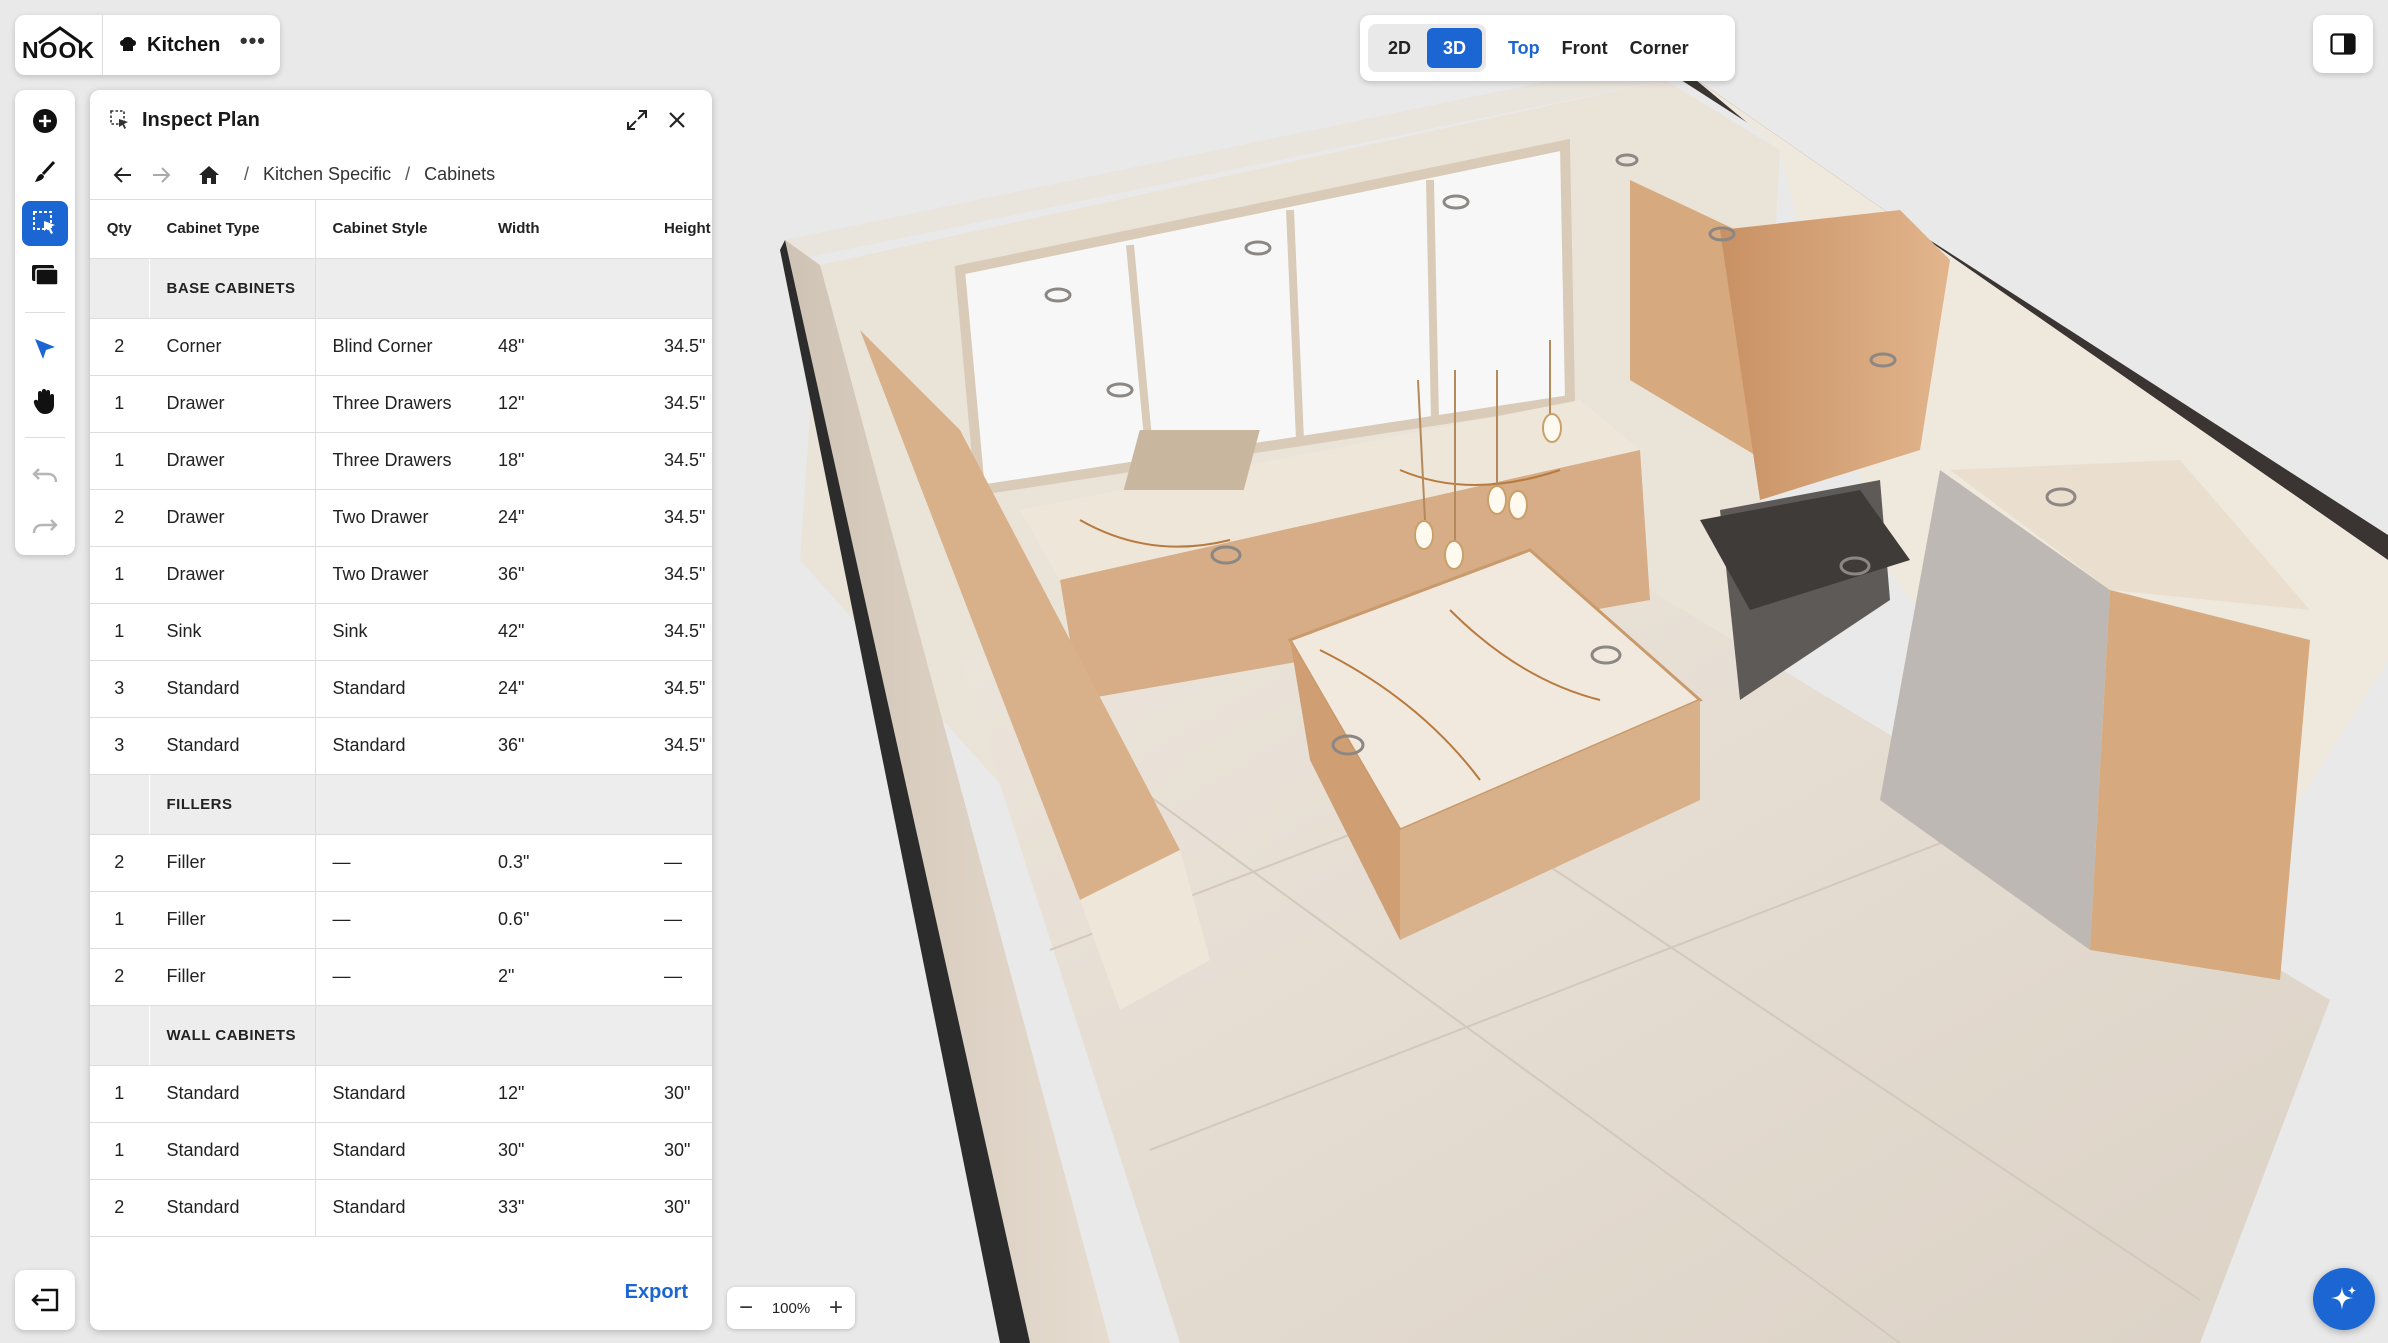  Describe the element at coordinates (1585, 48) in the screenshot. I see `camera-front-button: Front` at that location.